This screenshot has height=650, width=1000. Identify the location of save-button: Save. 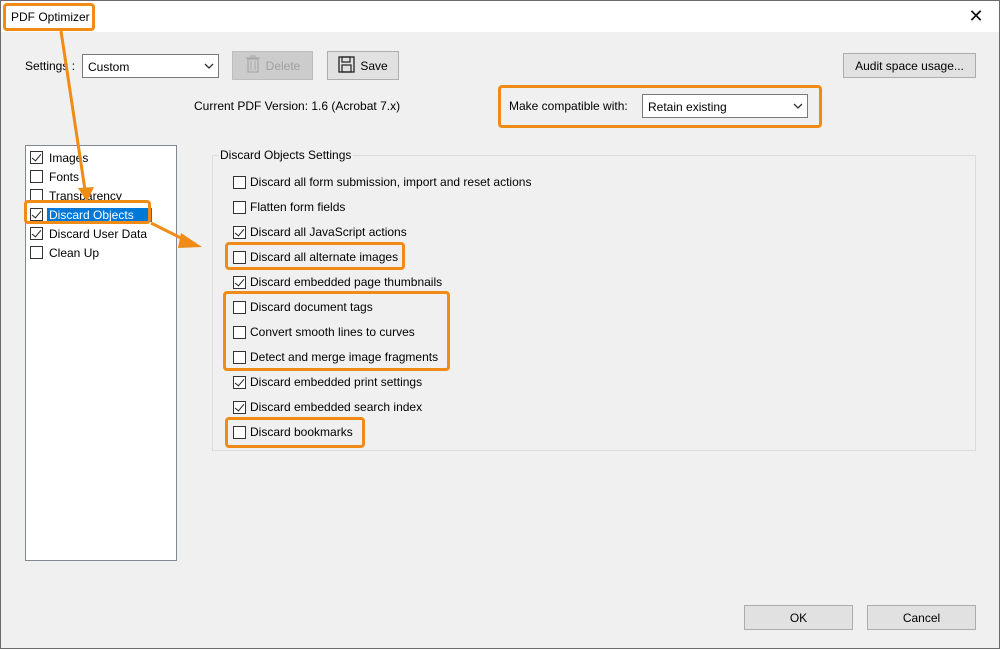
(363, 65).